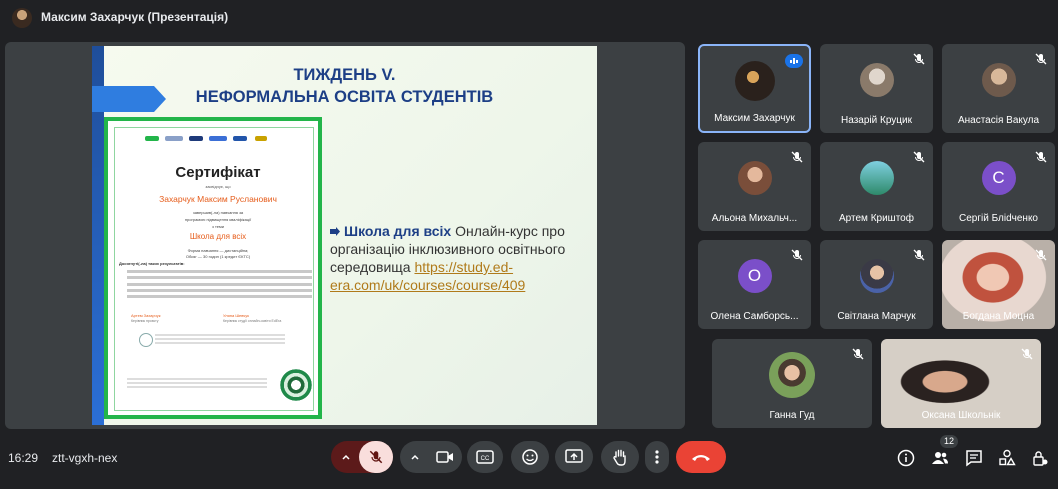  I want to click on more-vertical-icon, so click(657, 457).